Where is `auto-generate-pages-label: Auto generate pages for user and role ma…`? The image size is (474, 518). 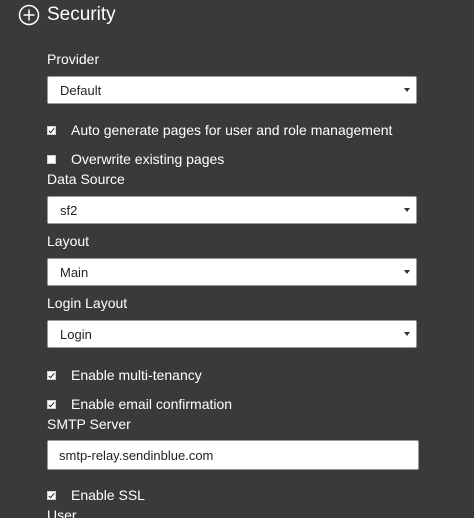 auto-generate-pages-label: Auto generate pages for user and role ma… is located at coordinates (232, 130).